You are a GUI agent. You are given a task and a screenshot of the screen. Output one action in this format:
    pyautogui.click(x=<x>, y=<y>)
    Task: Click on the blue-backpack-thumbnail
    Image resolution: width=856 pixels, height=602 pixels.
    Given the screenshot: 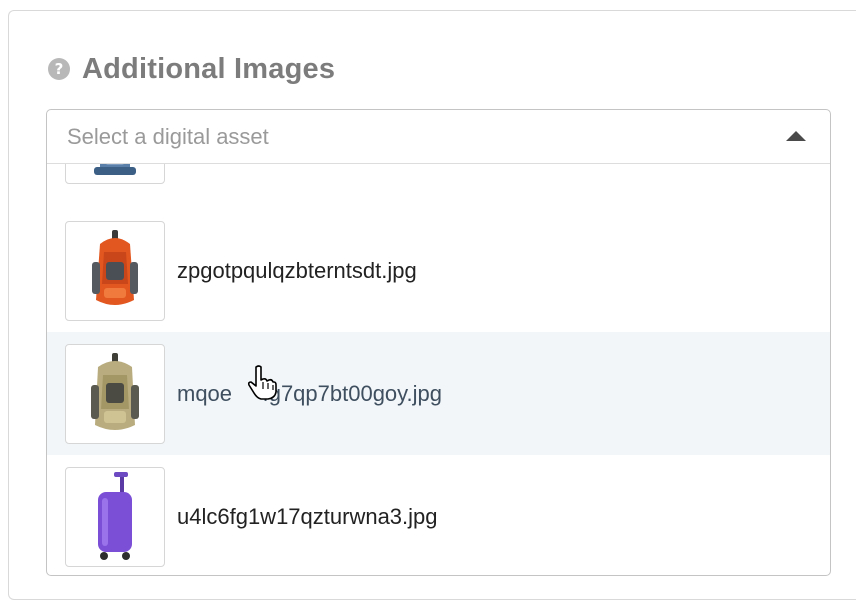 What is the action you would take?
    pyautogui.click(x=115, y=174)
    